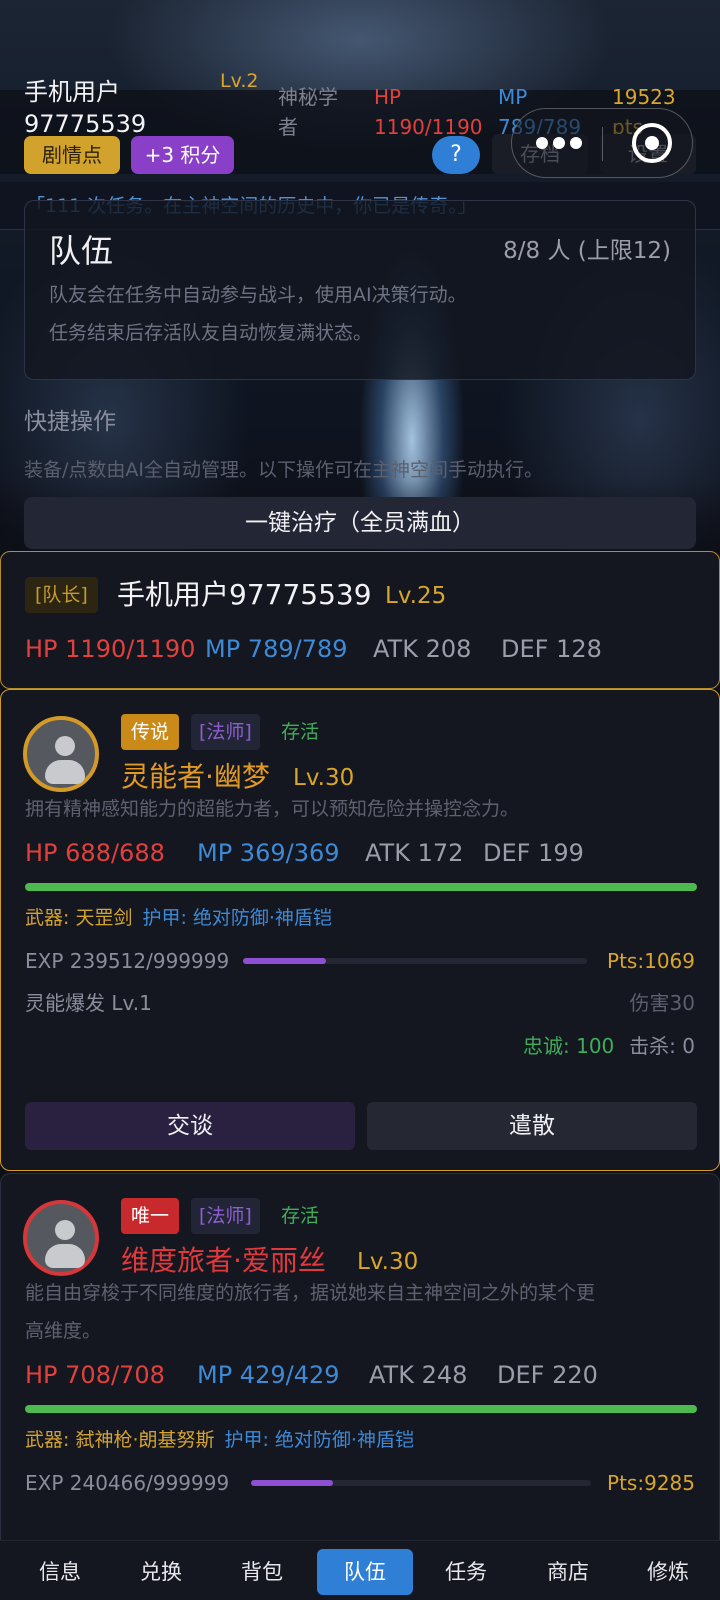  I want to click on weapon-label: 武器: 弑神枪·朗基努斯, so click(120, 1440).